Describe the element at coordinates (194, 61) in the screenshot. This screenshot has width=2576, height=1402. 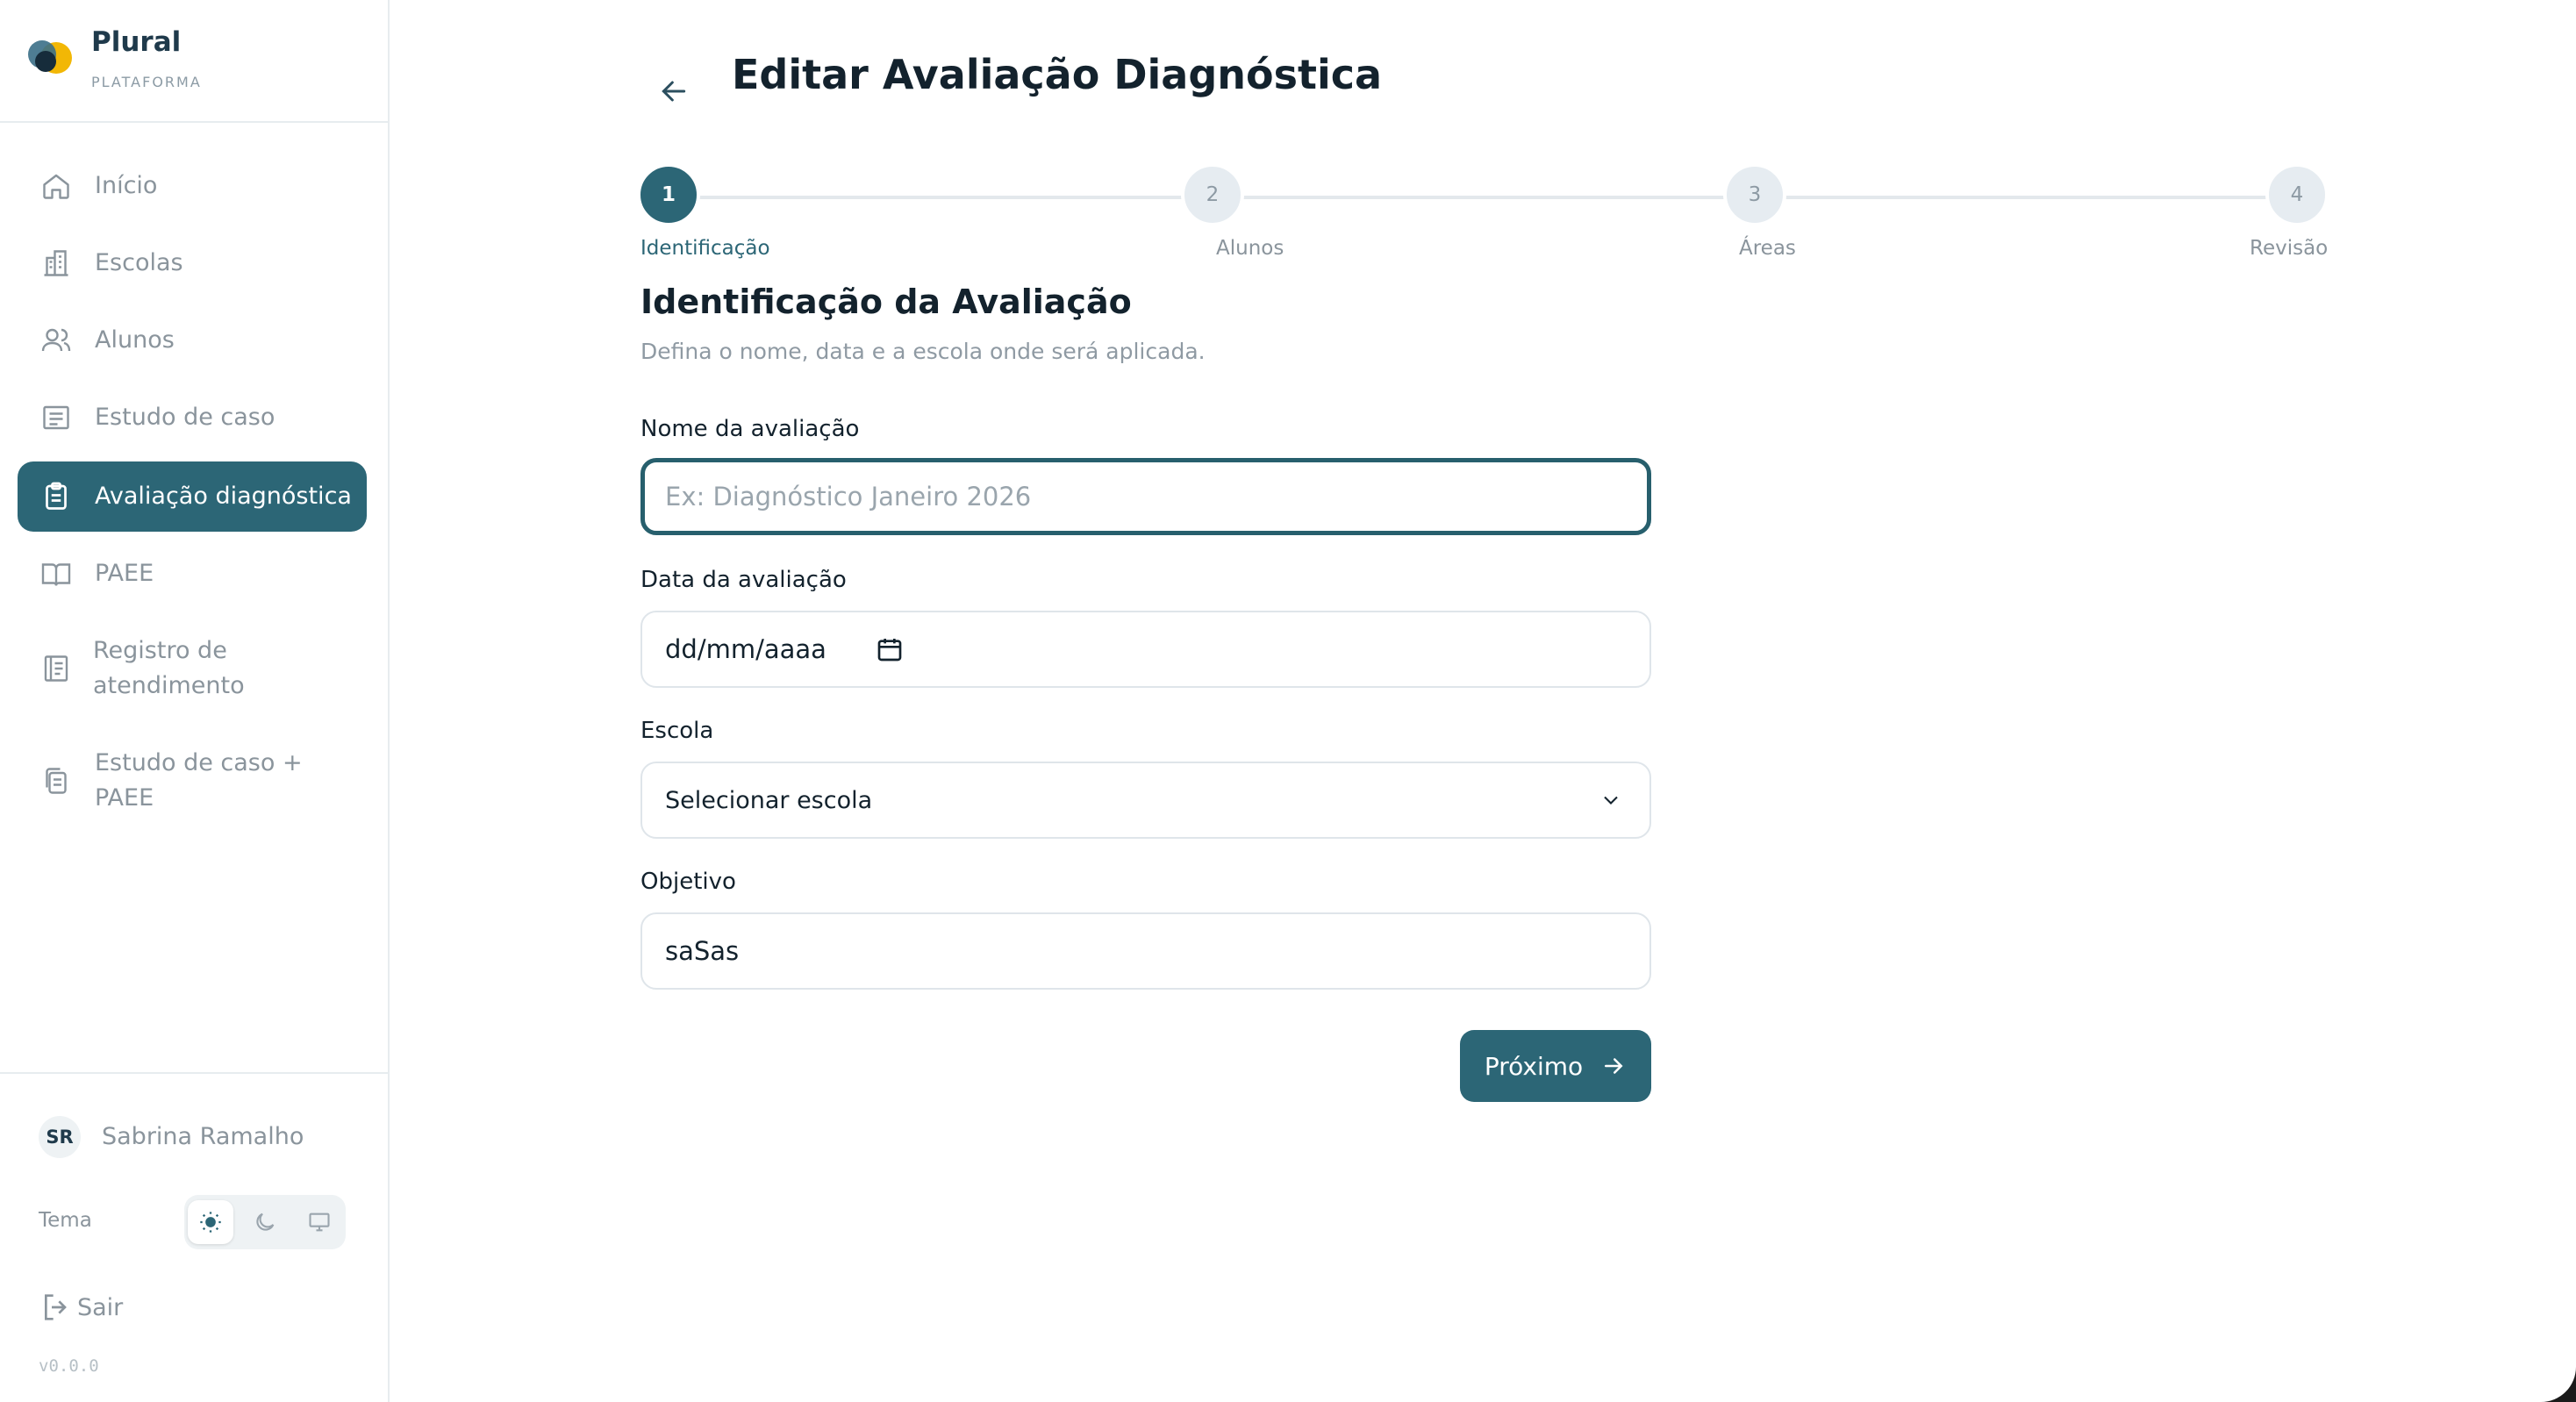
I see `brand-header: Plural PLATAFORMA` at that location.